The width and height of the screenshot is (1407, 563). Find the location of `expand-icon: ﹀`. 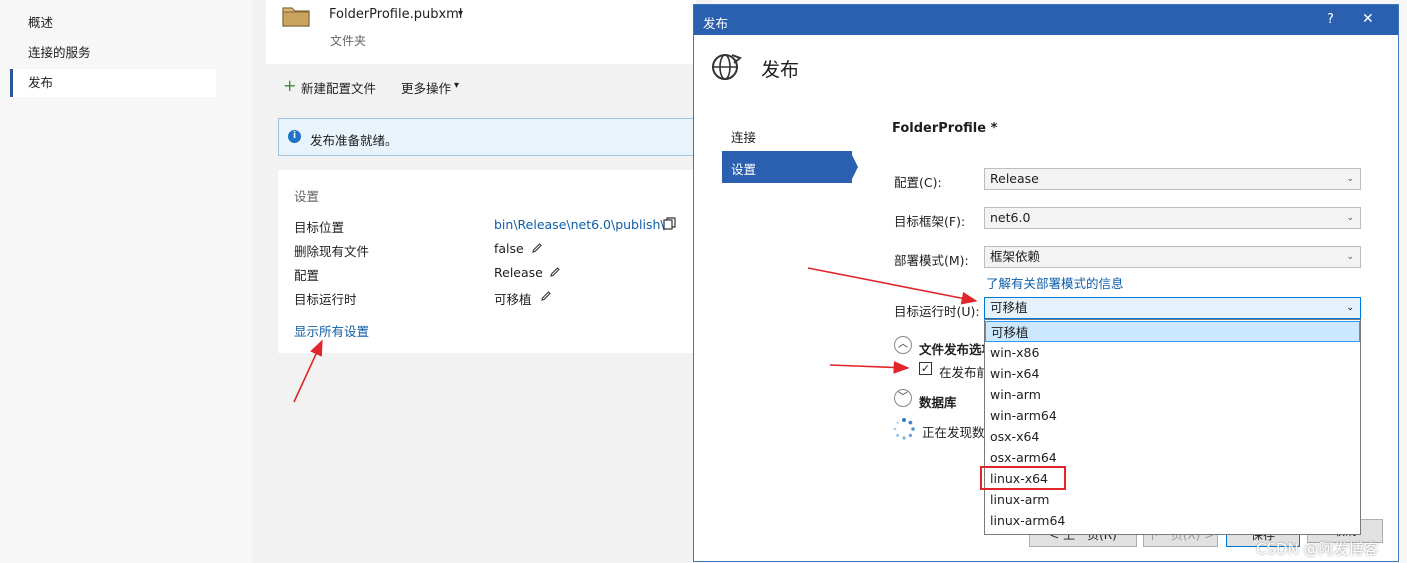

expand-icon: ﹀ is located at coordinates (903, 398).